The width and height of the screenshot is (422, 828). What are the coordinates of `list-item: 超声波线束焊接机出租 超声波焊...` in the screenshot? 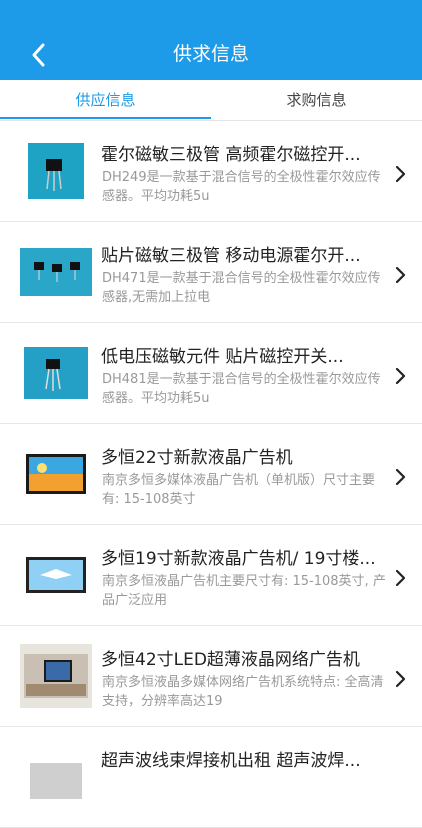 It's located at (211, 777).